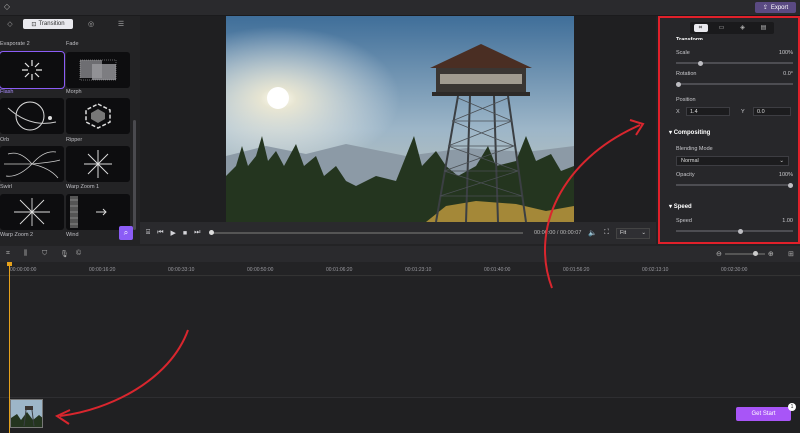  What do you see at coordinates (98, 70) in the screenshot?
I see `transition-tile-morph` at bounding box center [98, 70].